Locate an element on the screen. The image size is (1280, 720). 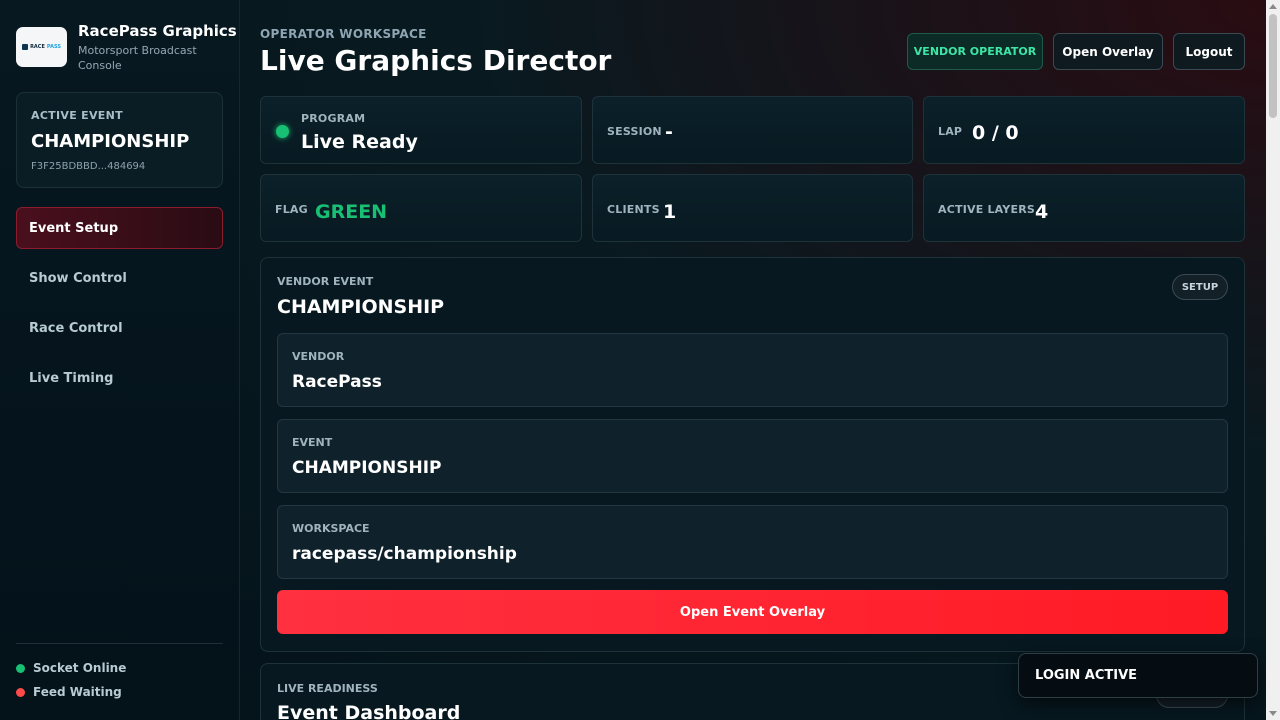
session-card: SESSION - is located at coordinates (752, 130).